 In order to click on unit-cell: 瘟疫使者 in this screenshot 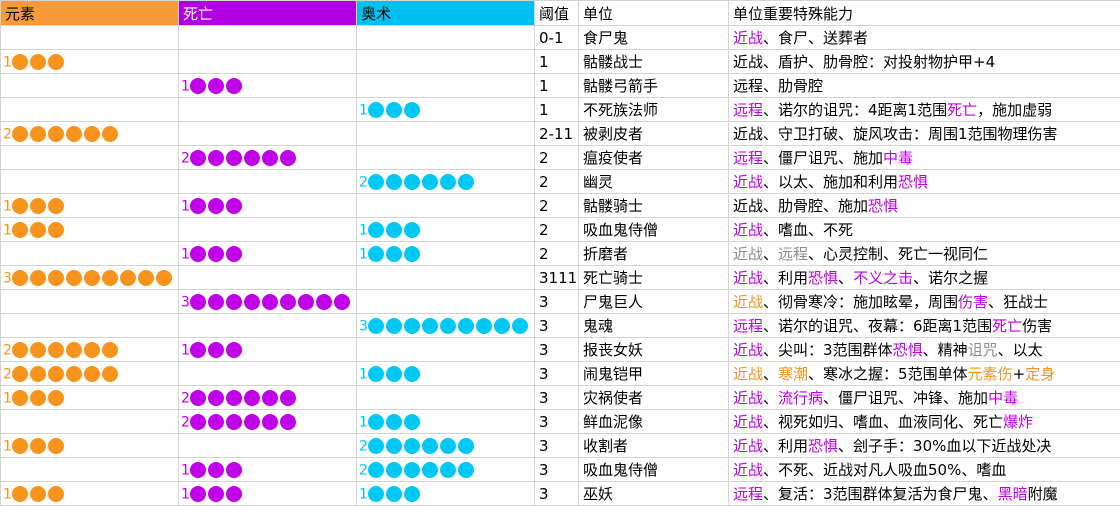, I will do `click(654, 158)`.